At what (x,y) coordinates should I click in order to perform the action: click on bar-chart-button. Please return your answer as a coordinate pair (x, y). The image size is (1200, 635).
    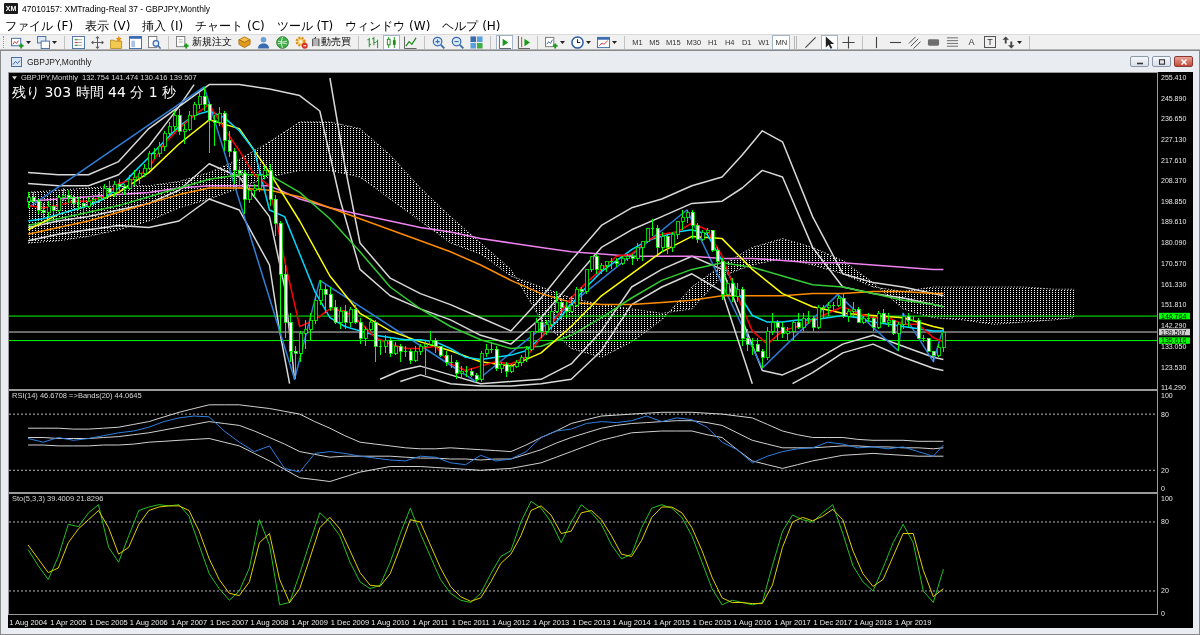
    Looking at the image, I should click on (372, 42).